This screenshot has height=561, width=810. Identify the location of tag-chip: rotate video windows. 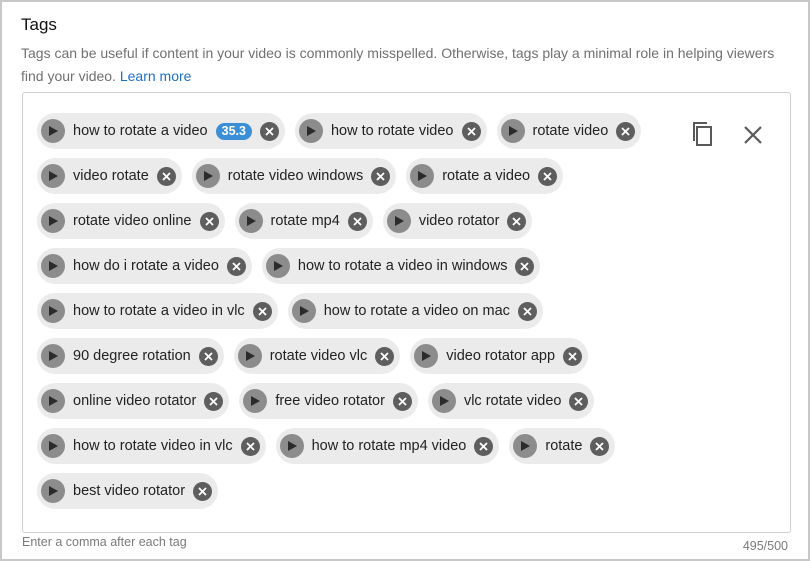
(294, 176).